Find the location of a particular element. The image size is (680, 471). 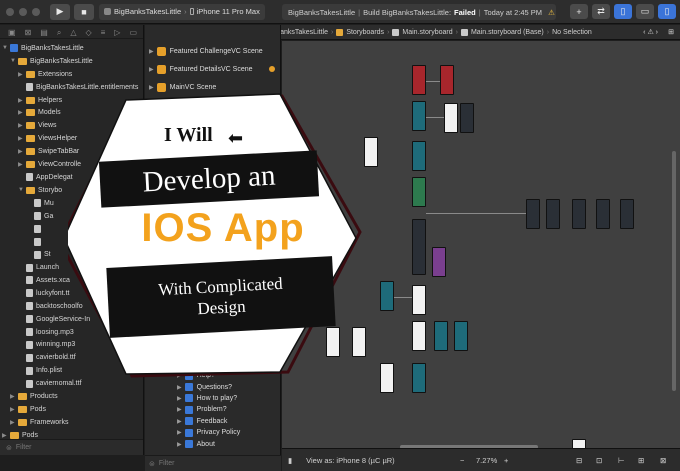

outline-item: ▶ Problem? is located at coordinates (208, 409).